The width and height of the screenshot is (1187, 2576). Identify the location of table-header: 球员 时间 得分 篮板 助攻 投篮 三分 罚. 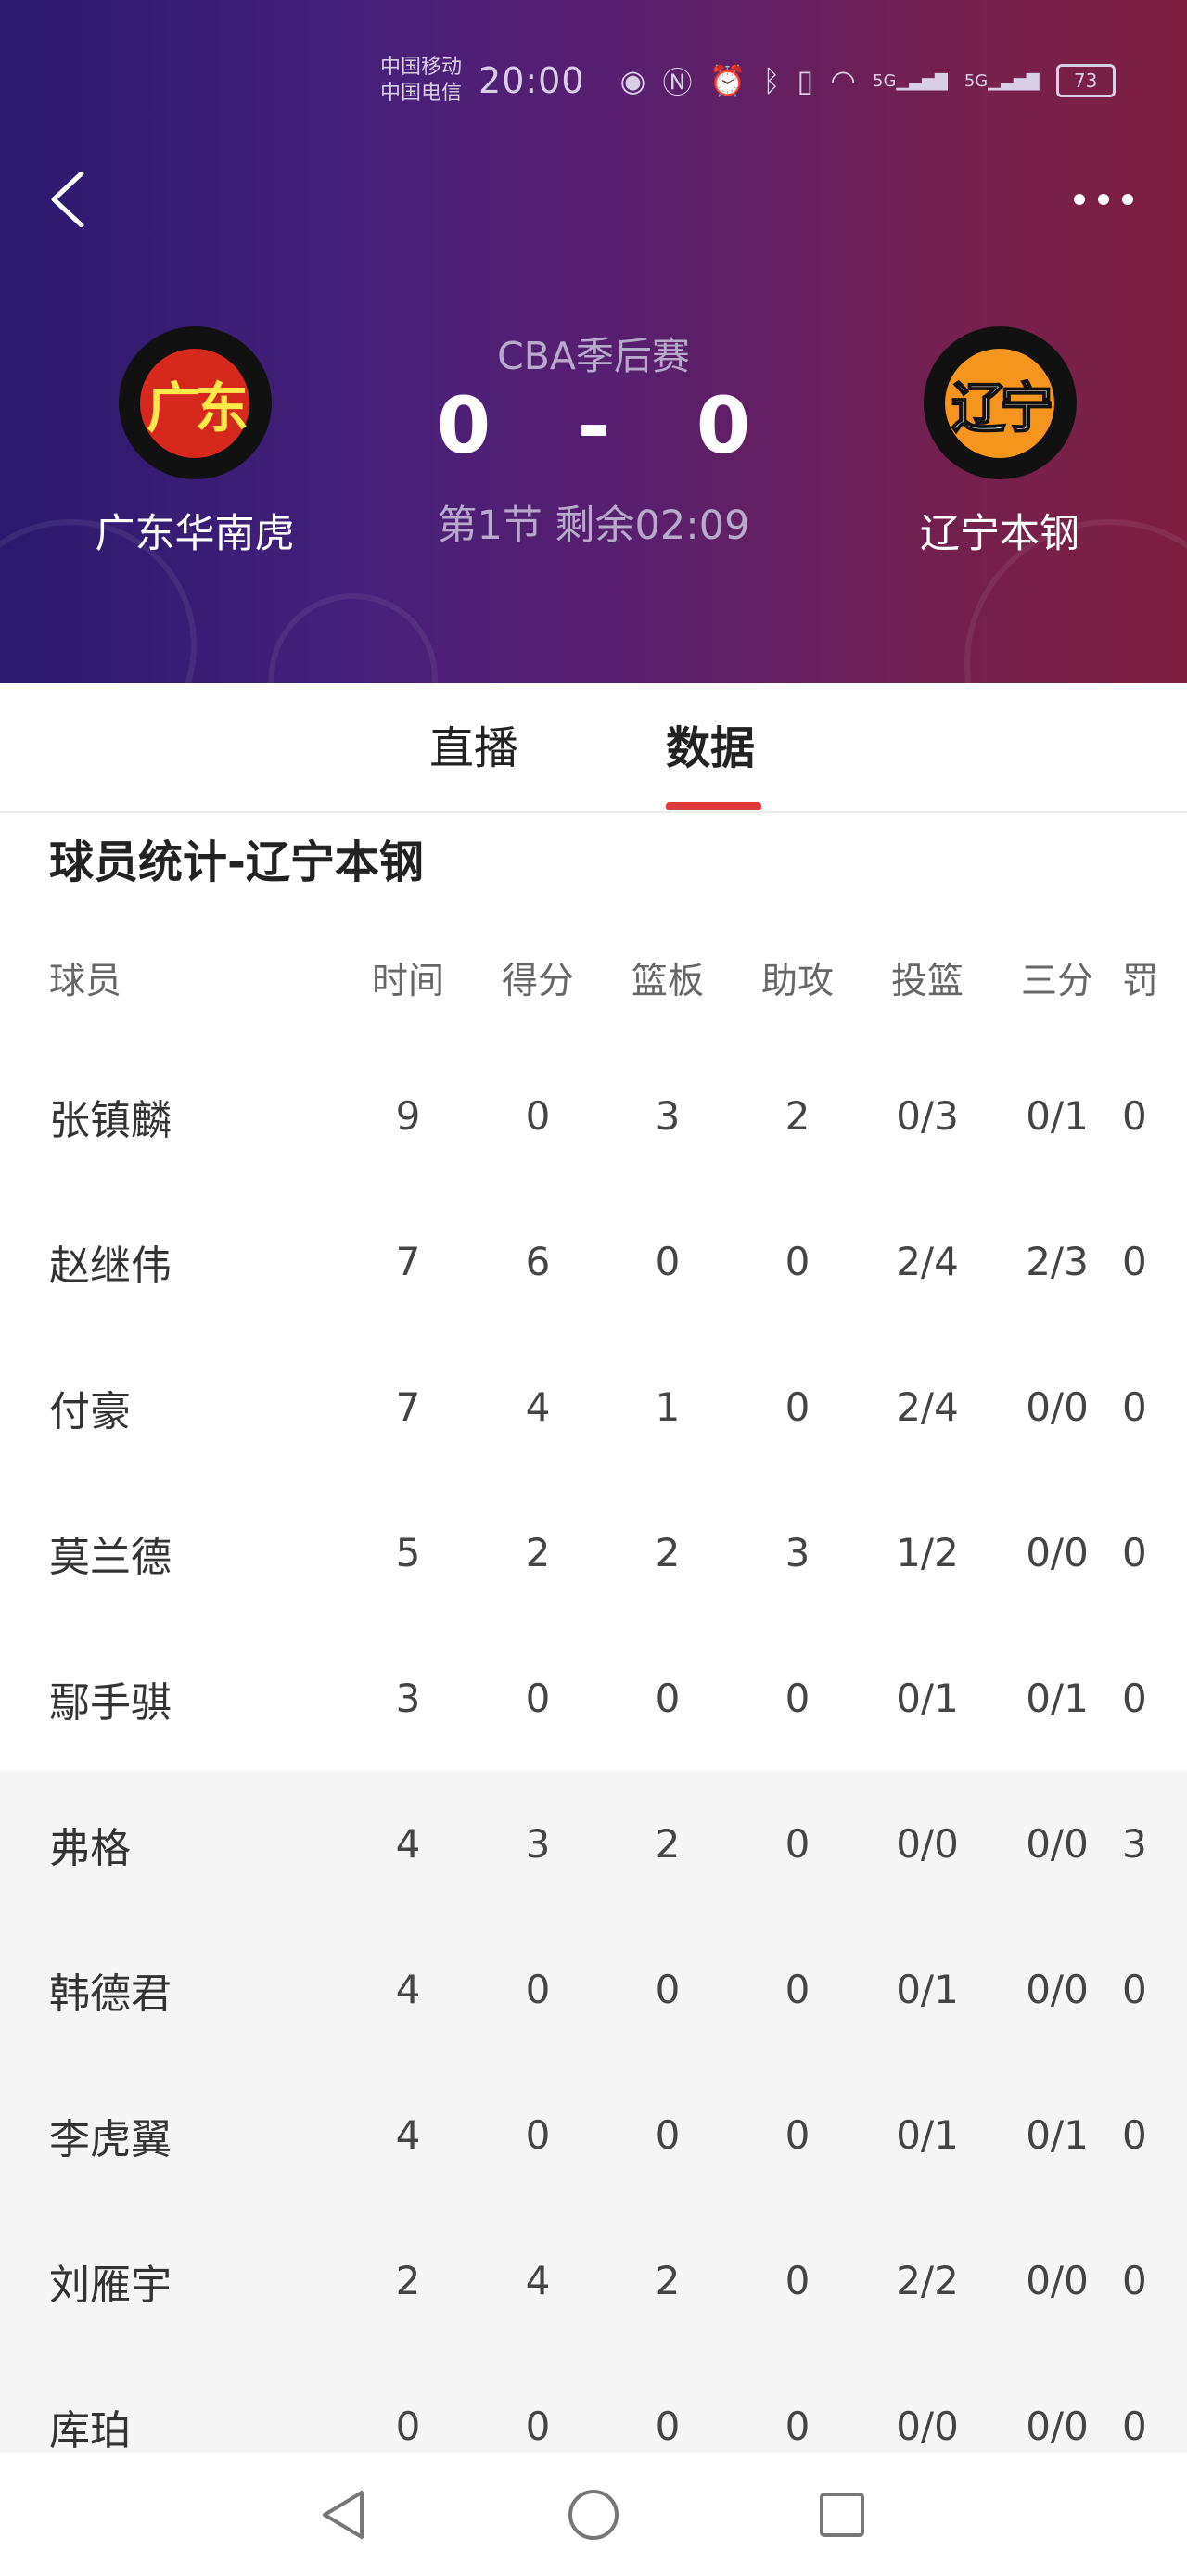
(593, 978).